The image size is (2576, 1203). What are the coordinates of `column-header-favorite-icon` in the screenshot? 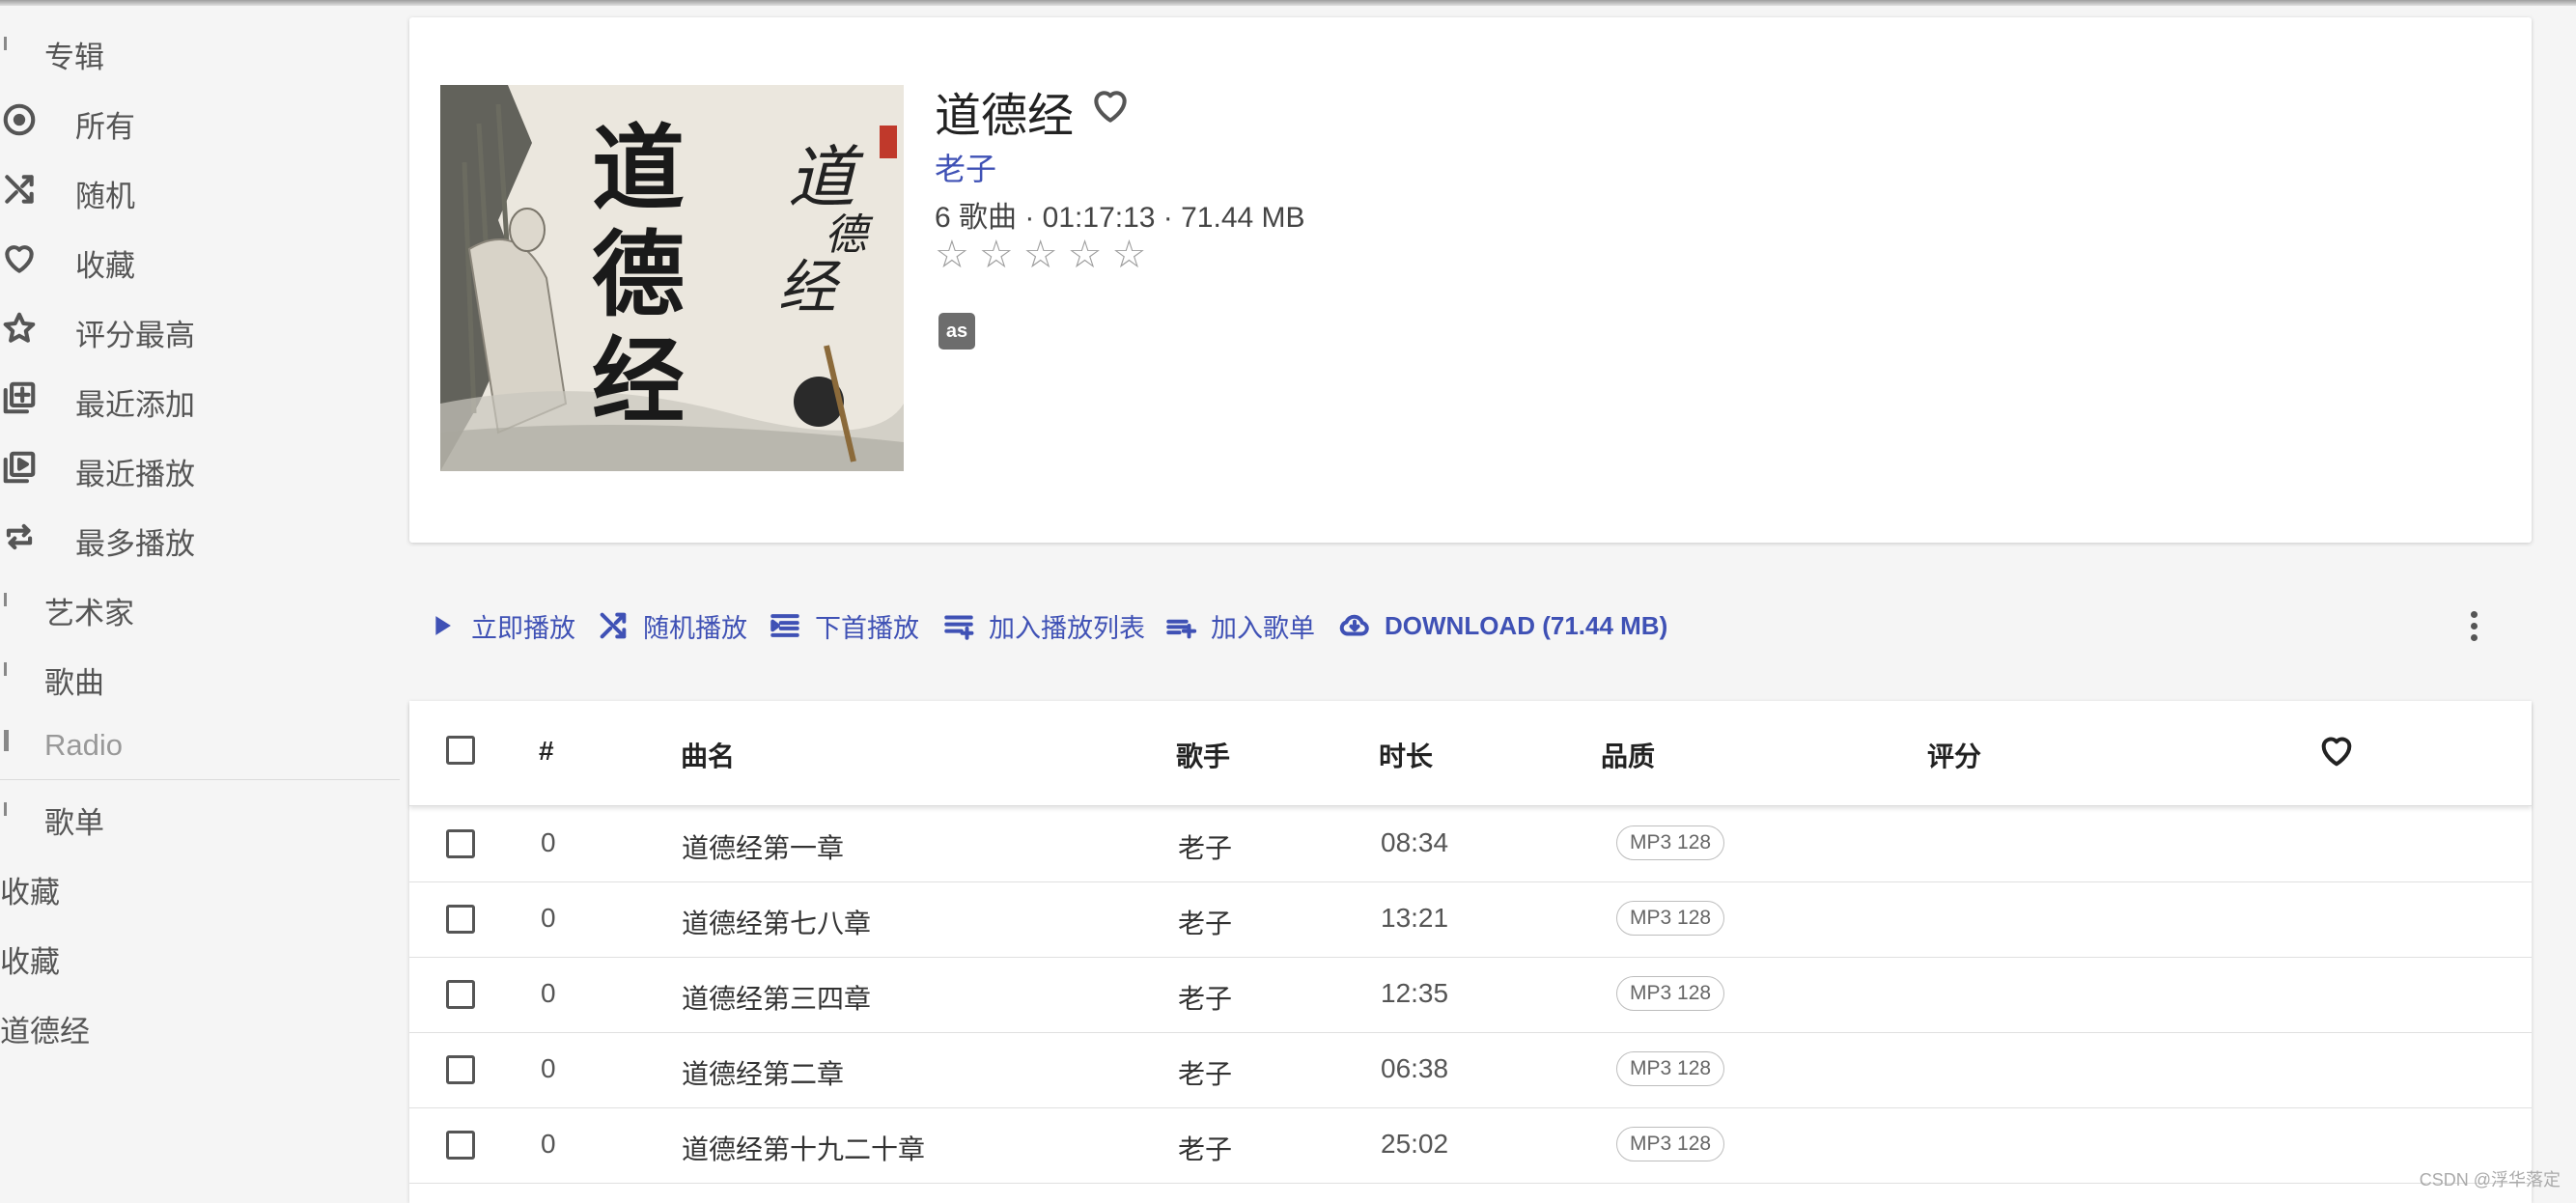 It's located at (2337, 753).